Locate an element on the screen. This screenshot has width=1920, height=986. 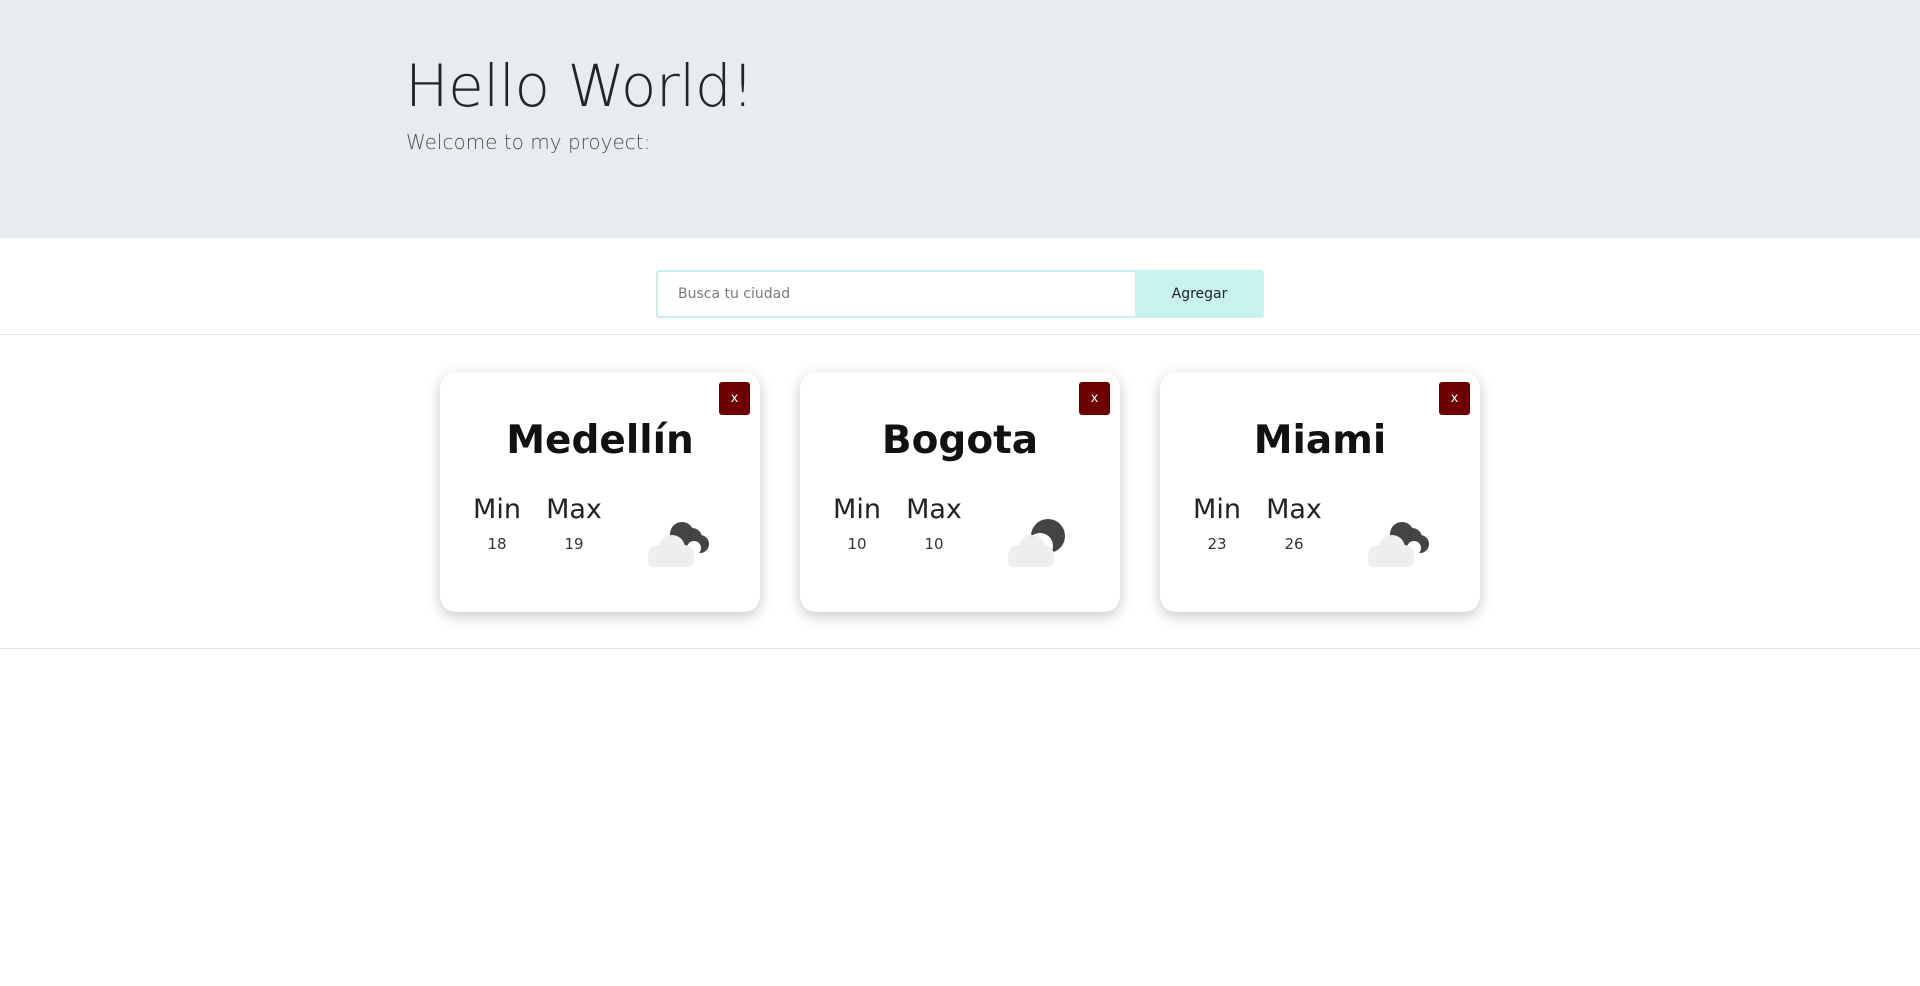
add-city-button: Agregar is located at coordinates (1199, 294).